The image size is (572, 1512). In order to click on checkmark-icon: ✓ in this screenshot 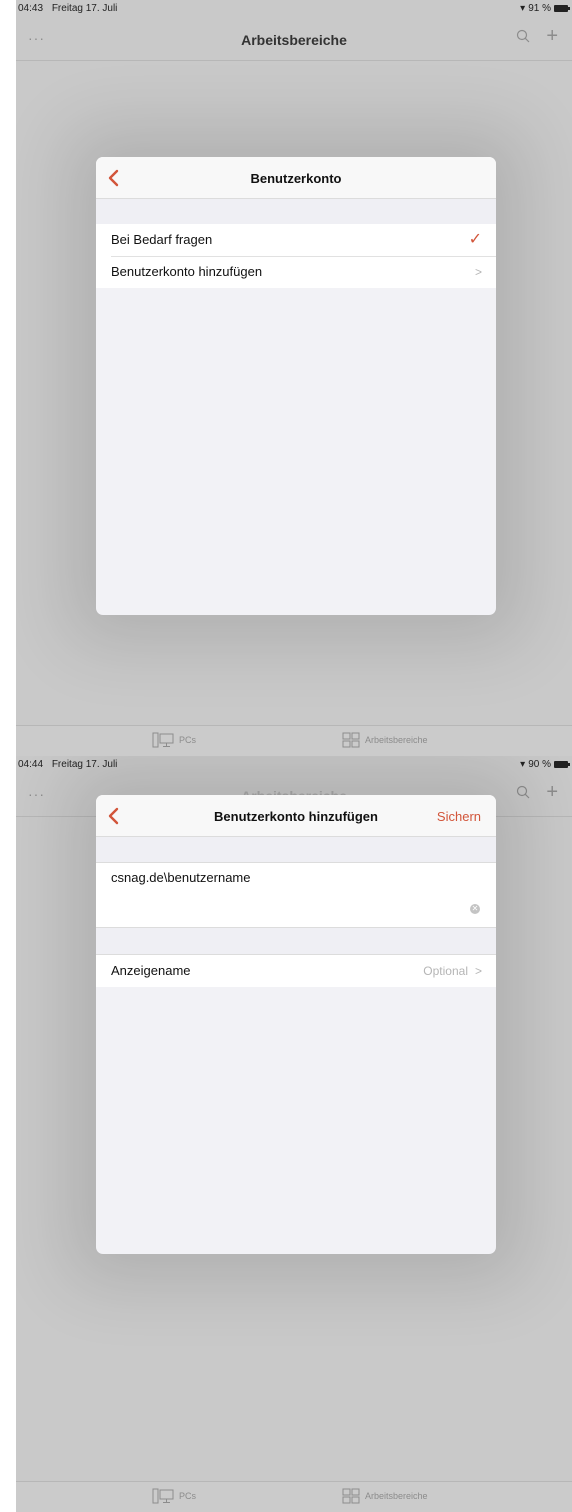, I will do `click(475, 239)`.